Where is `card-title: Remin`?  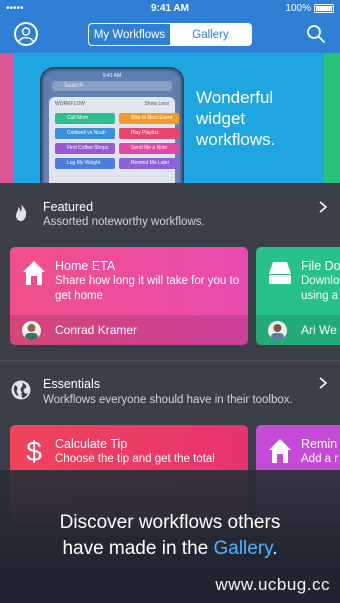 card-title: Remin is located at coordinates (319, 444).